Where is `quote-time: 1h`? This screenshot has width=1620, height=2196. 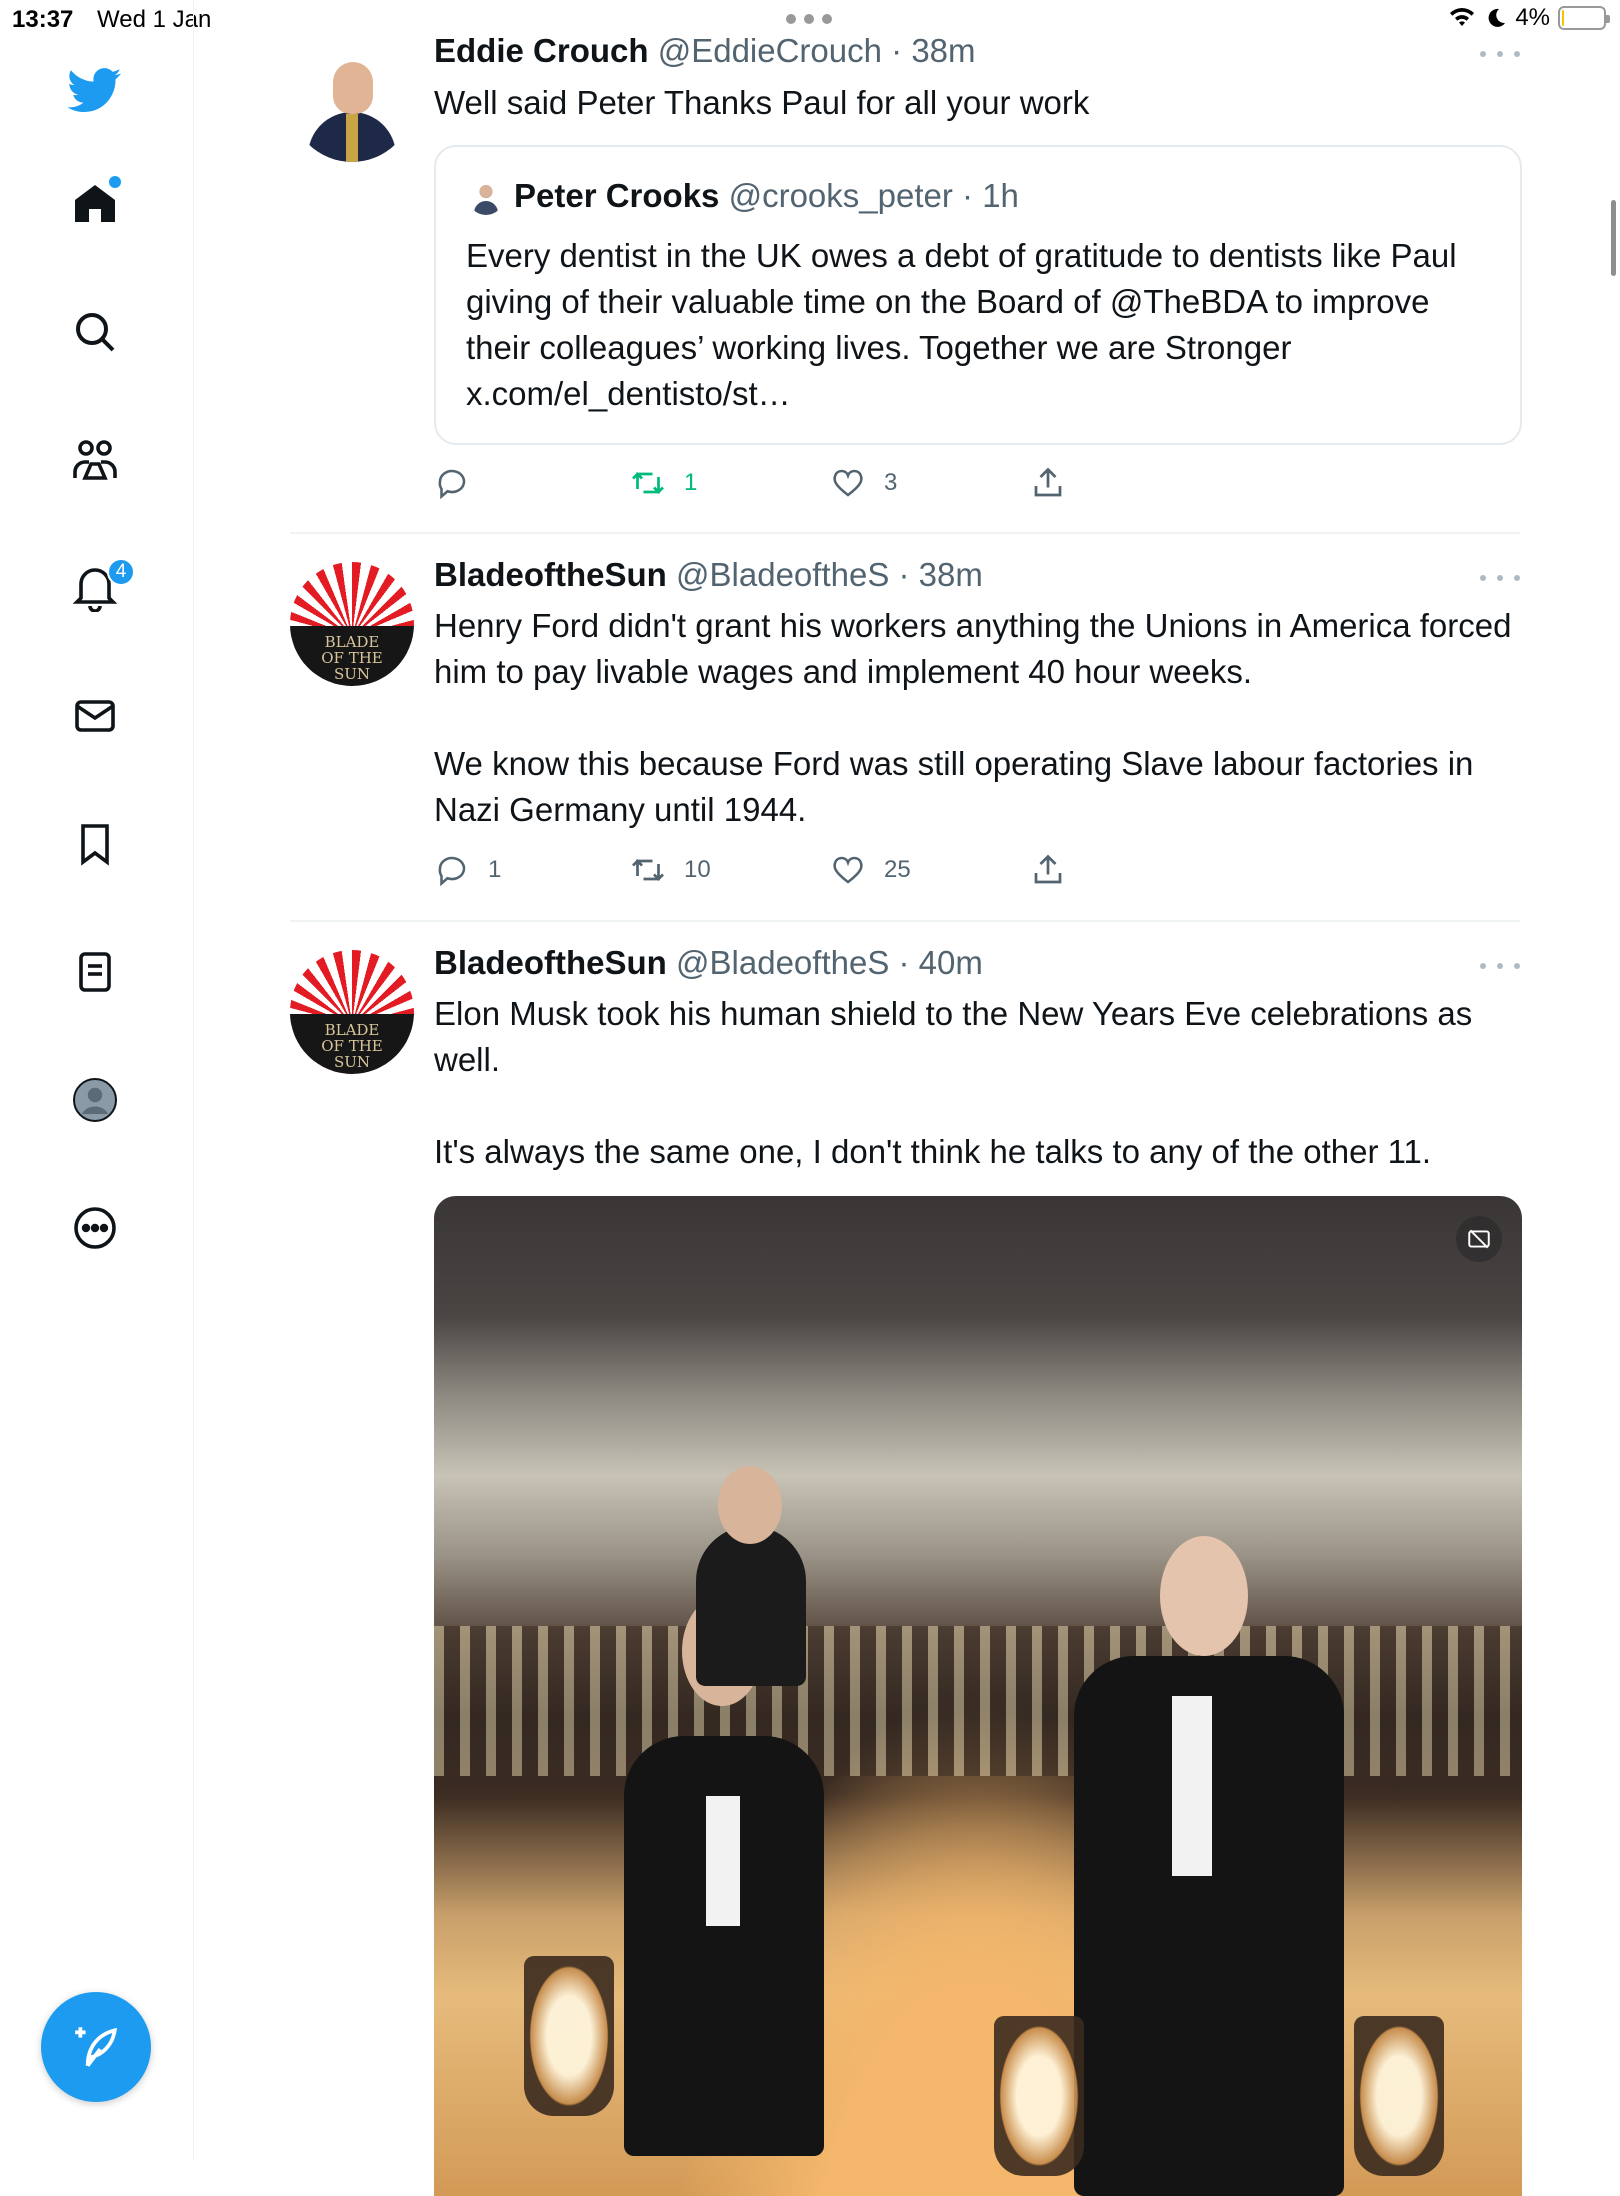 quote-time: 1h is located at coordinates (1000, 195).